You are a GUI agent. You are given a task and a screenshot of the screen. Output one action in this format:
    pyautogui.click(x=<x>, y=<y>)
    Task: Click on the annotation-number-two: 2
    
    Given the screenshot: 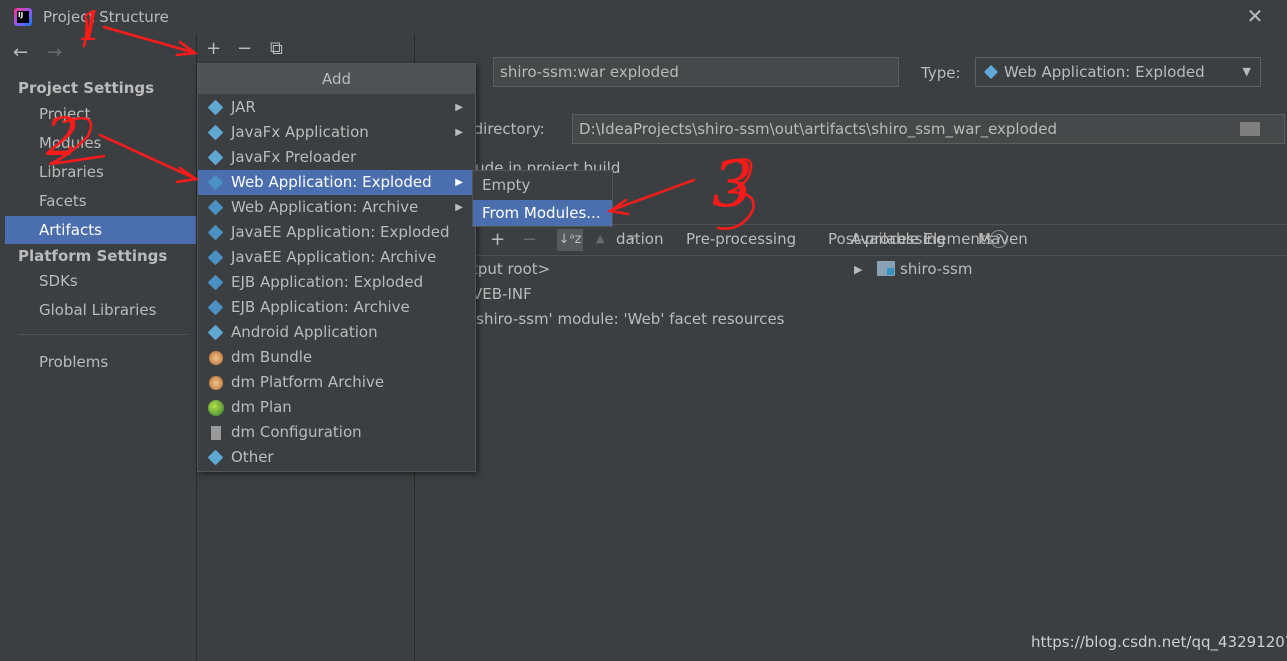 What is the action you would take?
    pyautogui.click(x=63, y=138)
    